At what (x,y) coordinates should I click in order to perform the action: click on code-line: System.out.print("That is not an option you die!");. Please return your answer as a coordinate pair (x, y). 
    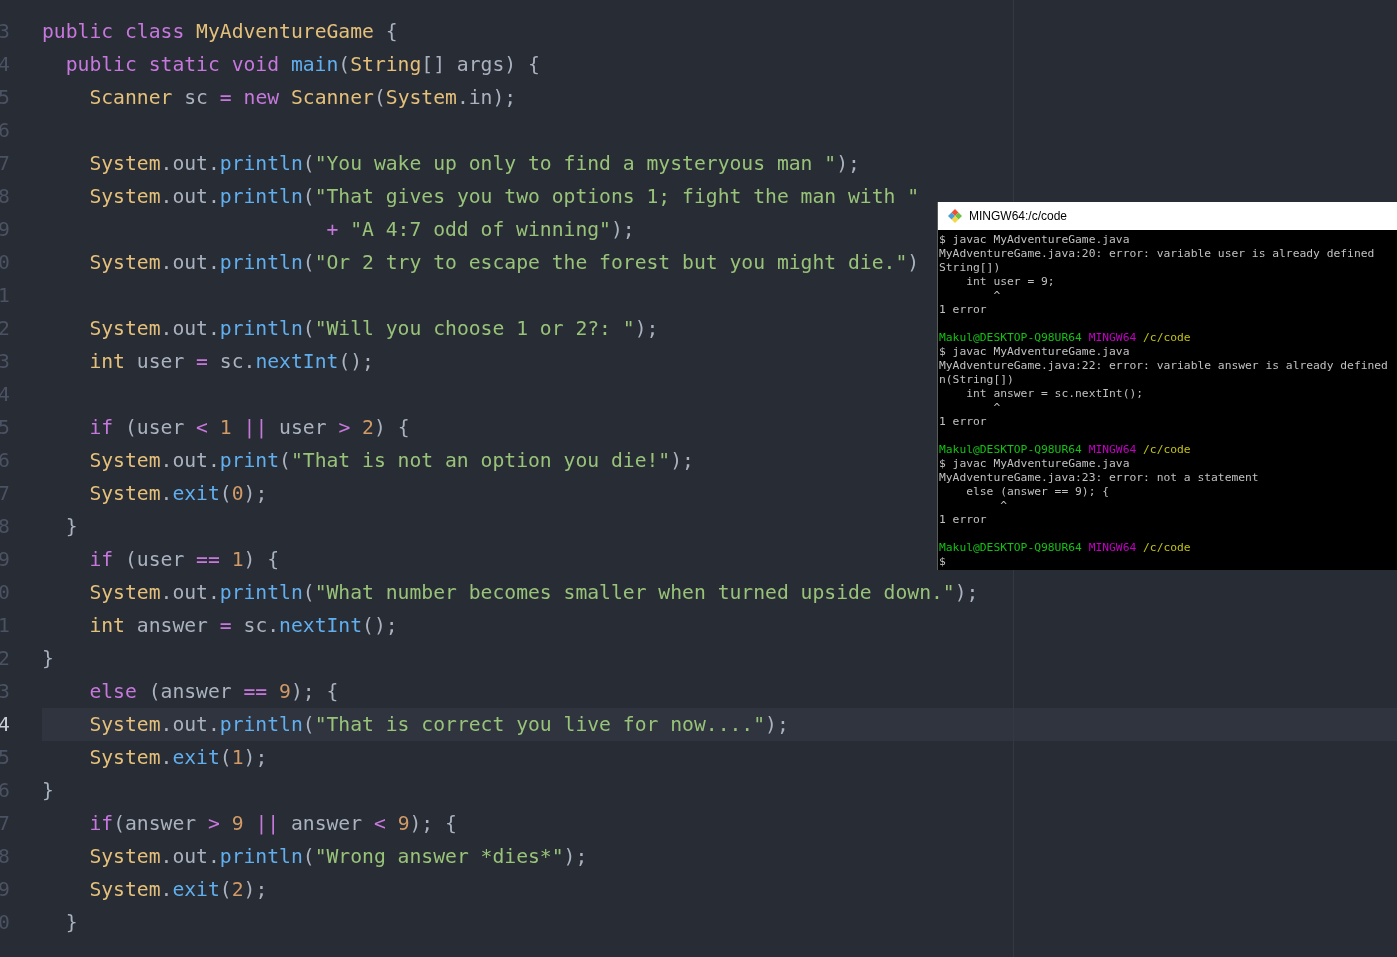
    Looking at the image, I should click on (391, 461).